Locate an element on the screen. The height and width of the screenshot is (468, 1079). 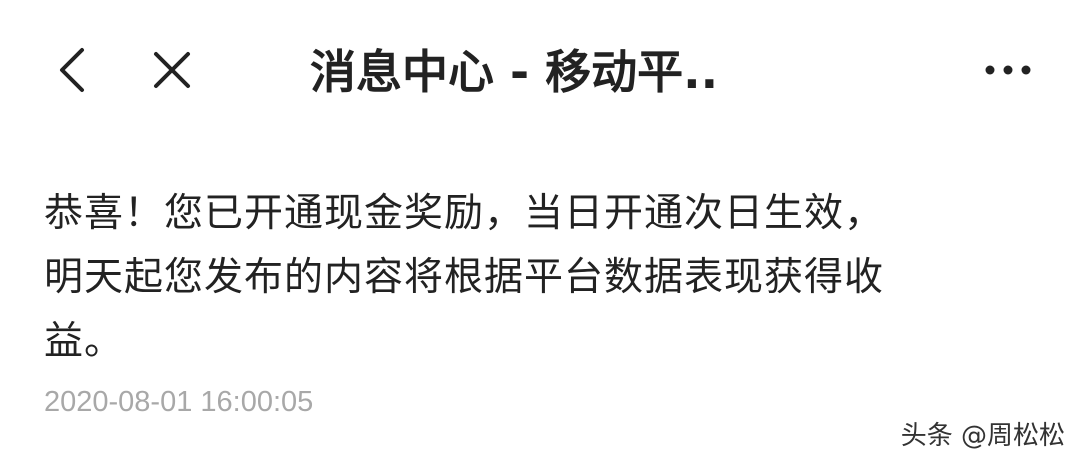
more-horizontal-icon is located at coordinates (1008, 70).